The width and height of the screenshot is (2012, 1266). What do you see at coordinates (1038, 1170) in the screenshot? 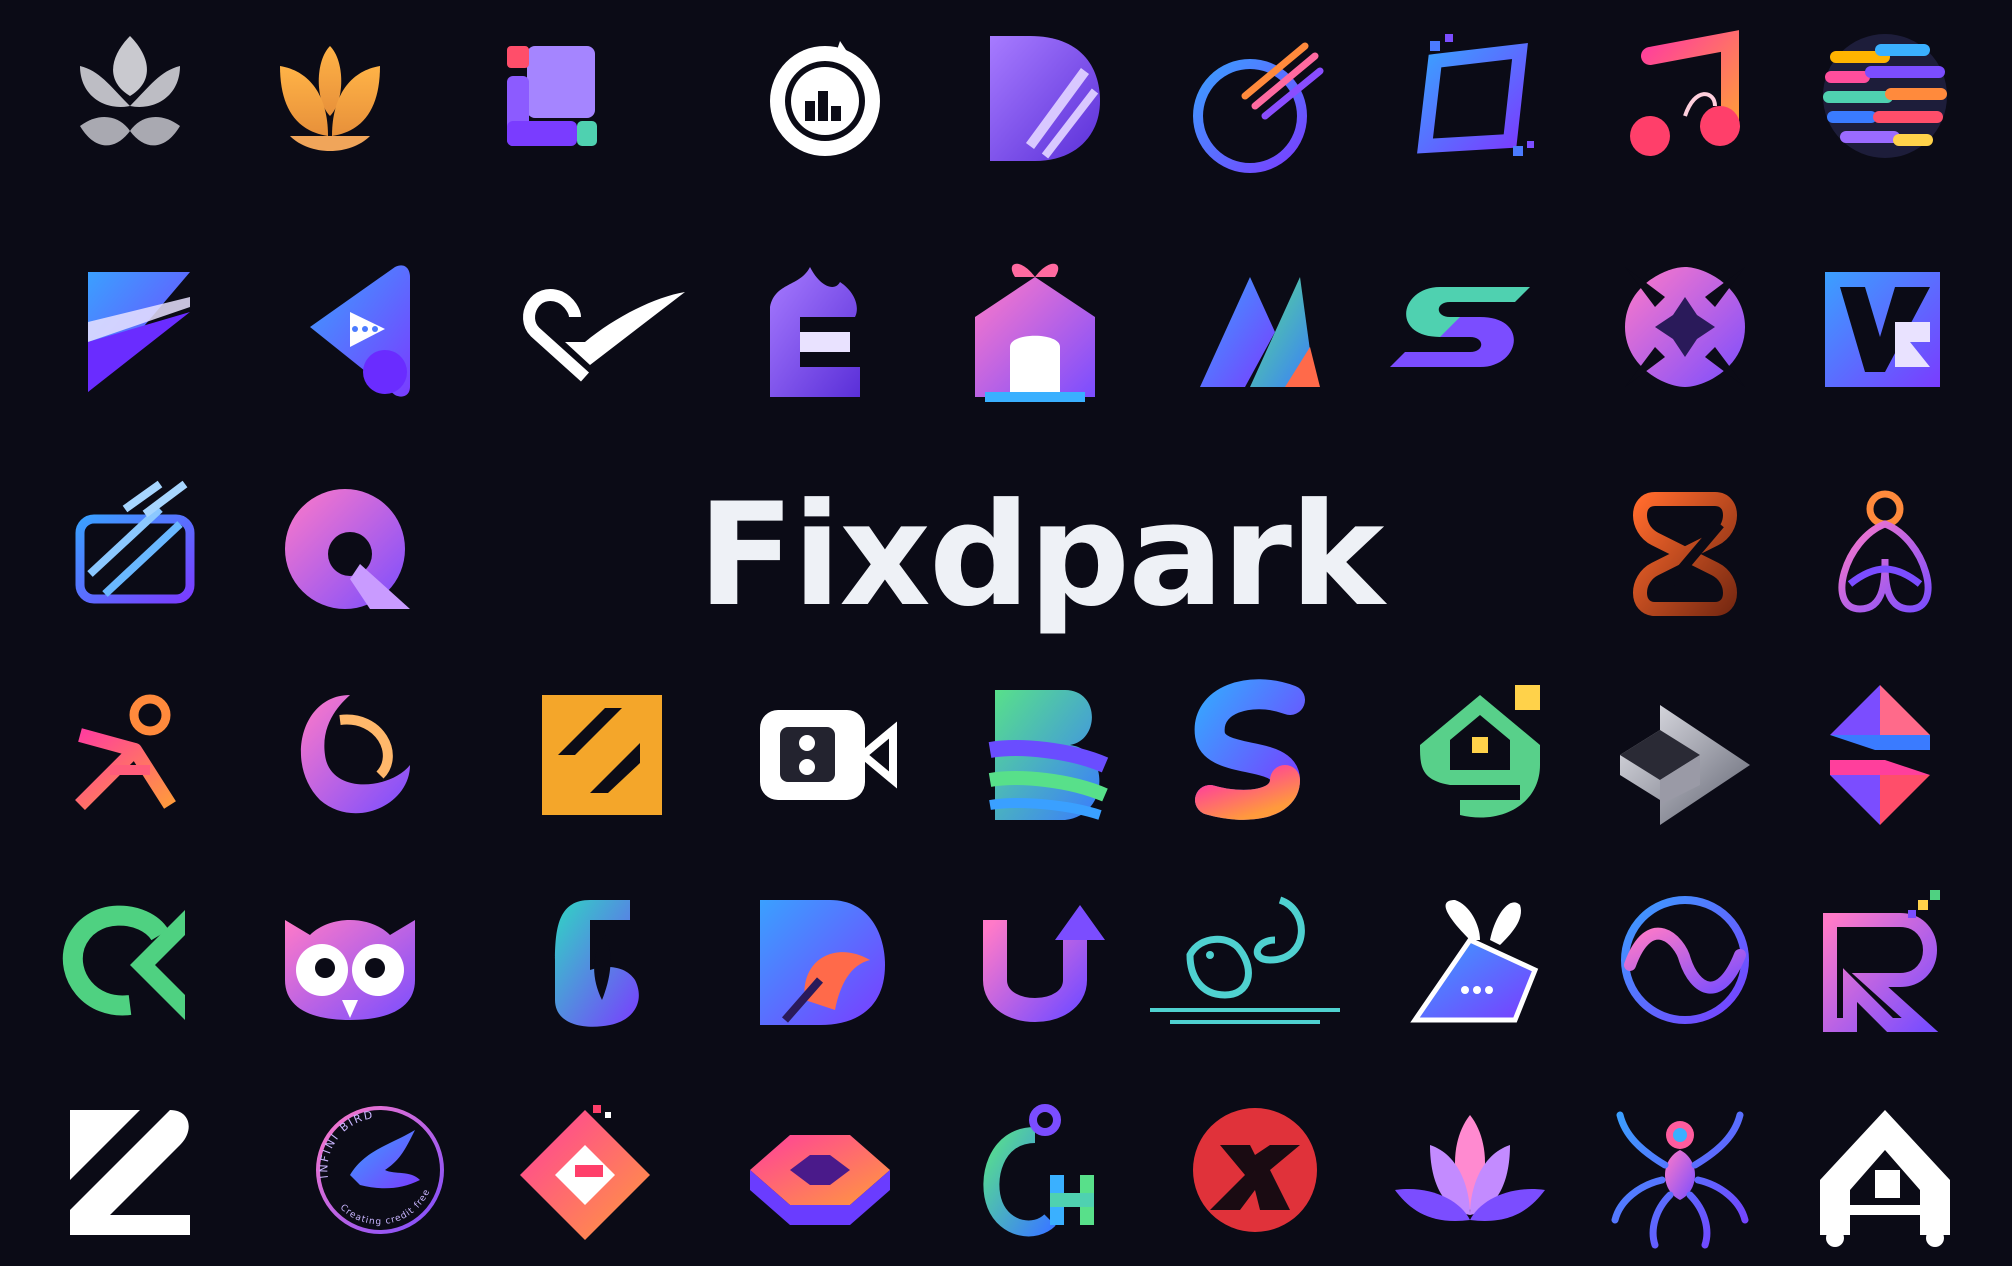
I see `letter-ch-pixel-icon` at bounding box center [1038, 1170].